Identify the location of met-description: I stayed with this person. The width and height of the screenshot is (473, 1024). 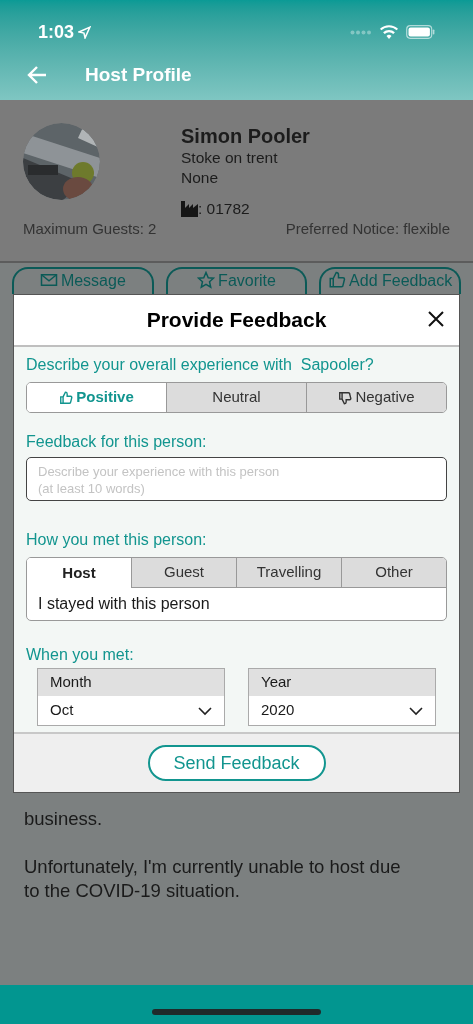
(124, 604).